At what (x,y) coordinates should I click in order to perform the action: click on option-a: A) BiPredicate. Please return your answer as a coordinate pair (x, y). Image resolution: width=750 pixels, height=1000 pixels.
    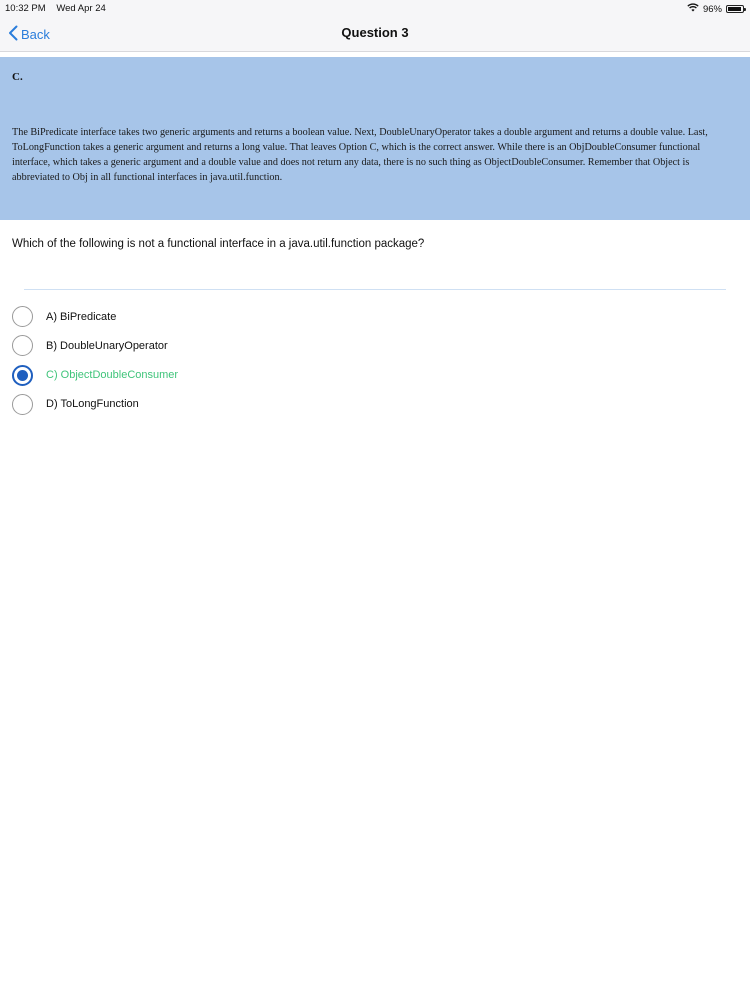
    Looking at the image, I should click on (95, 316).